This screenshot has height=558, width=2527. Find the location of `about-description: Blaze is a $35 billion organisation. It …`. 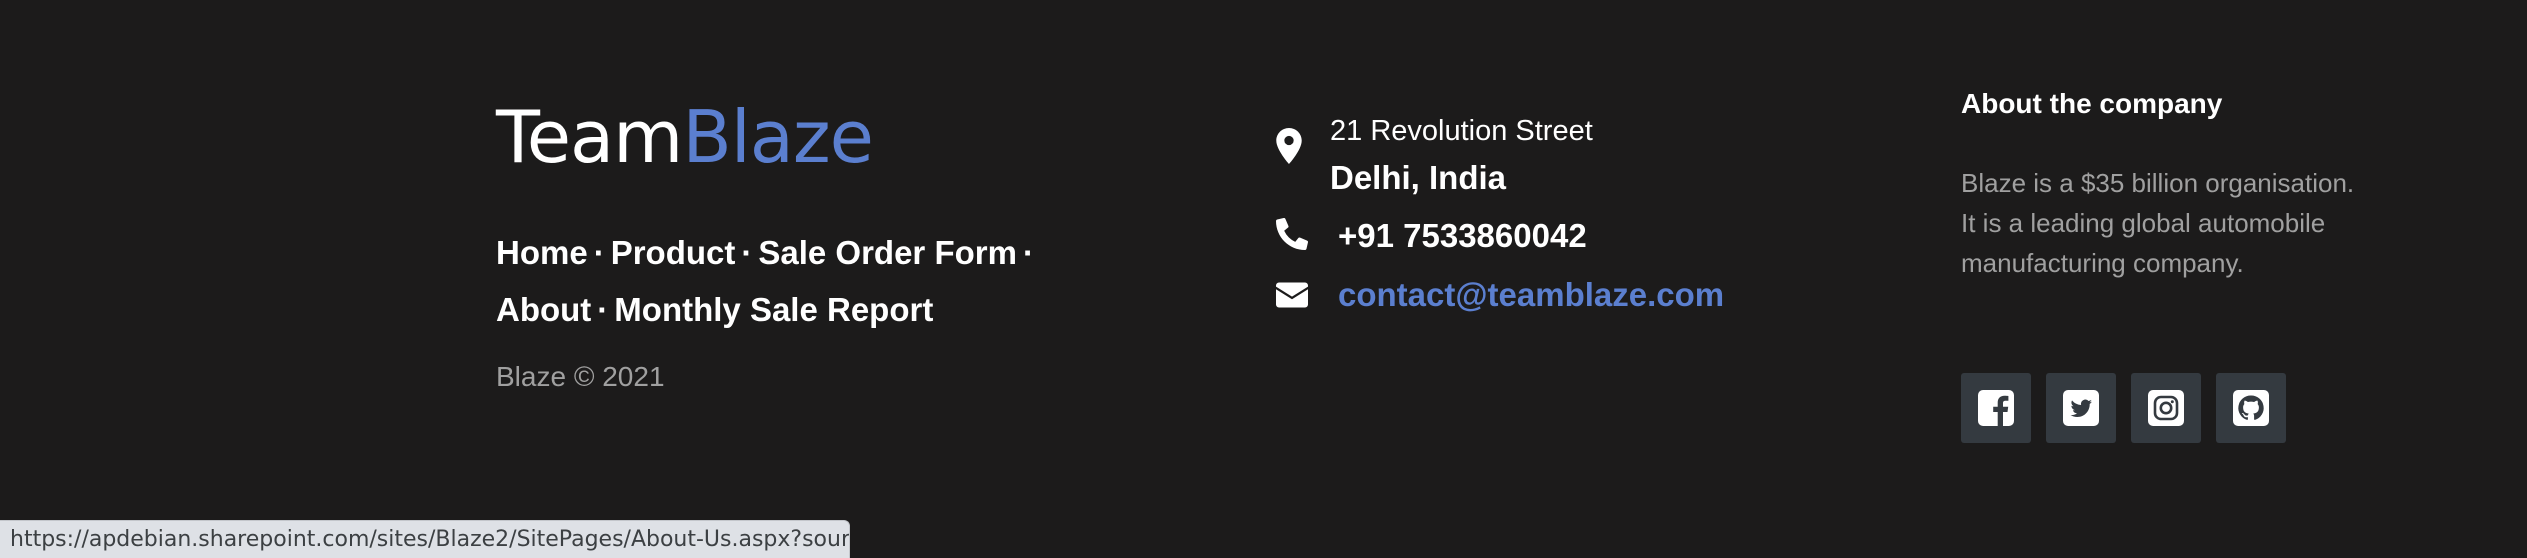

about-description: Blaze is a $35 billion organisation. It … is located at coordinates (2158, 223).